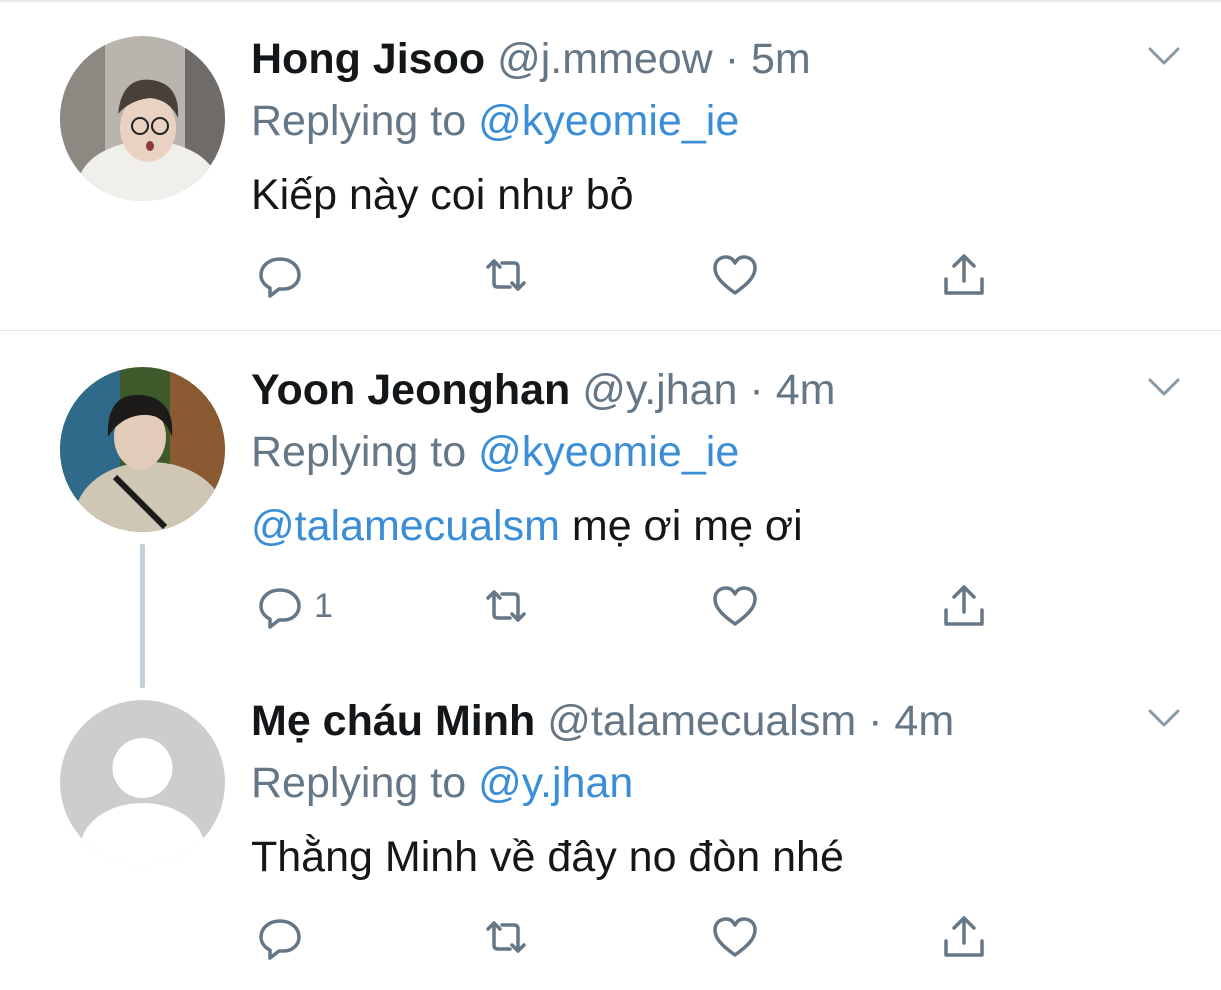  I want to click on text-mention-link: @talamecualsm, so click(405, 526).